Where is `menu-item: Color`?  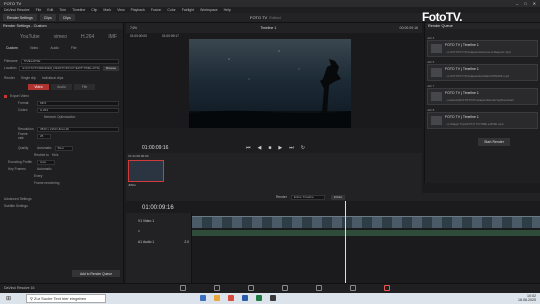 menu-item: Color is located at coordinates (171, 10).